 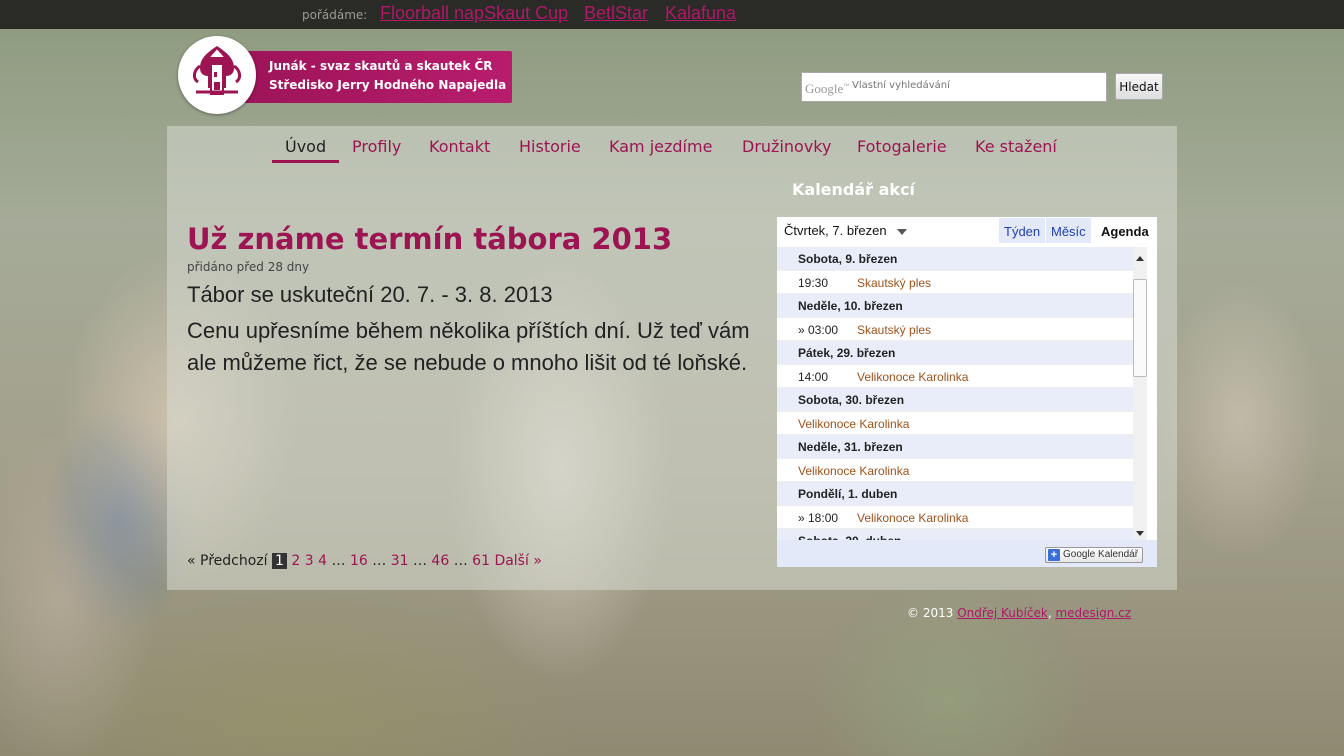 I want to click on logo-line-2: Středisko Jerry Hodného Napajedla, so click(x=388, y=85).